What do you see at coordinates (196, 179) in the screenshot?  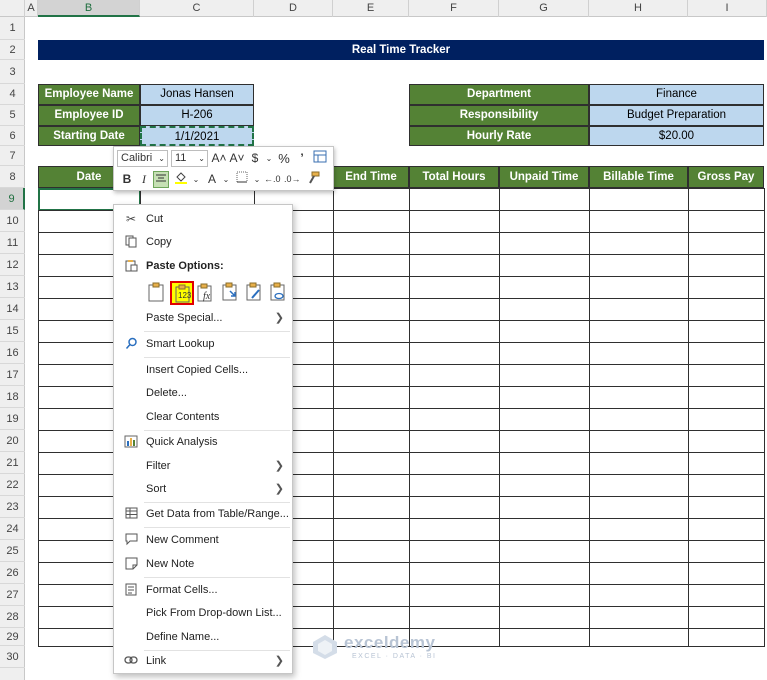 I see `fill-color-dropdown-icon: ⌄` at bounding box center [196, 179].